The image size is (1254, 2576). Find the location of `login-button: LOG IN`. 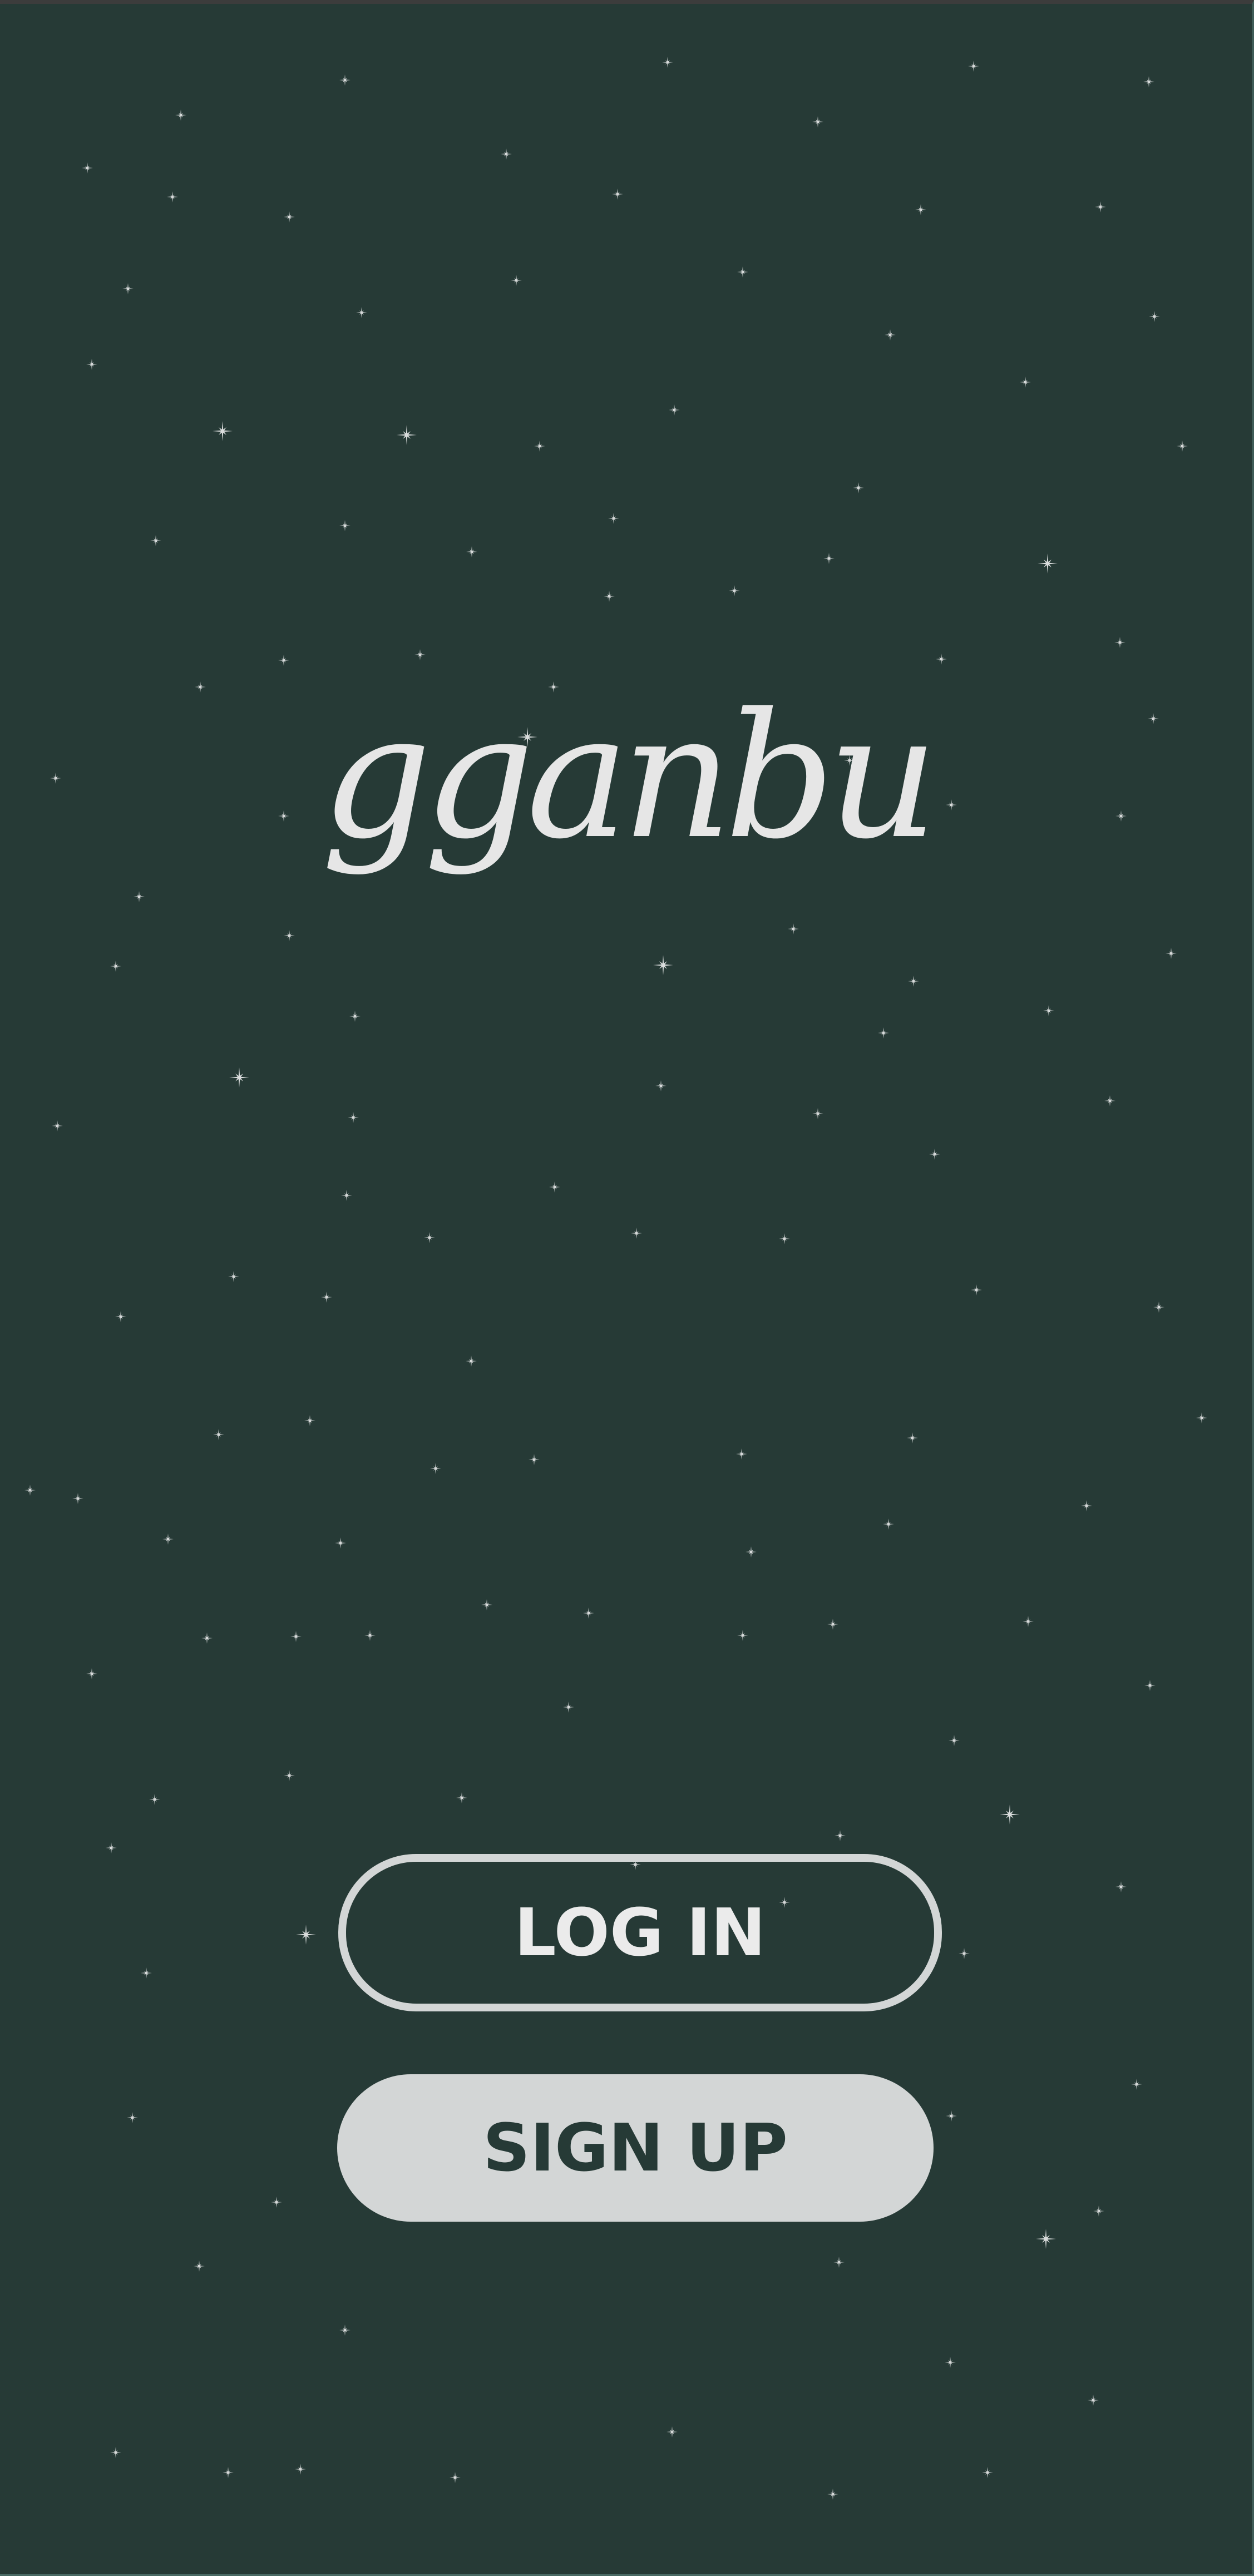

login-button: LOG IN is located at coordinates (640, 1932).